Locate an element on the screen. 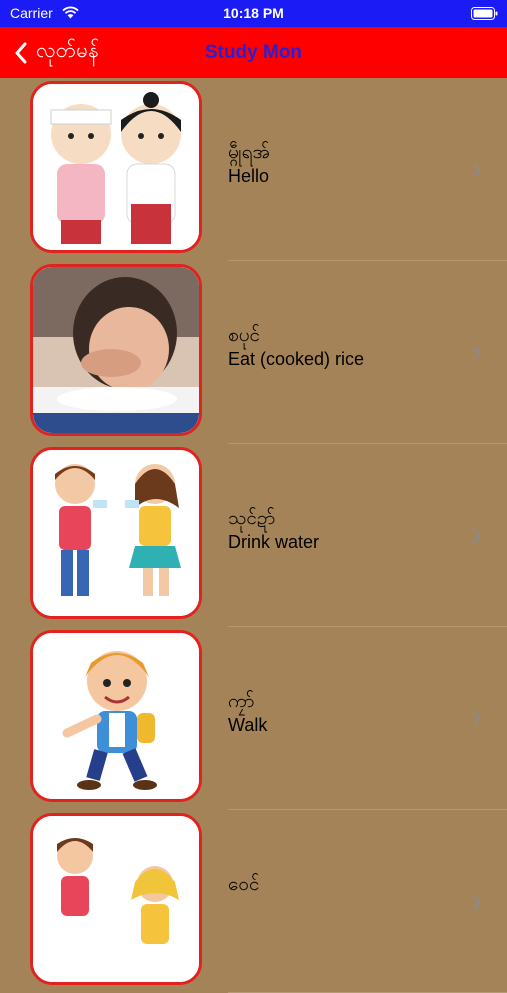 This screenshot has height=993, width=507. row-text: စပုင် Eat (cooked) rice is located at coordinates (296, 346).